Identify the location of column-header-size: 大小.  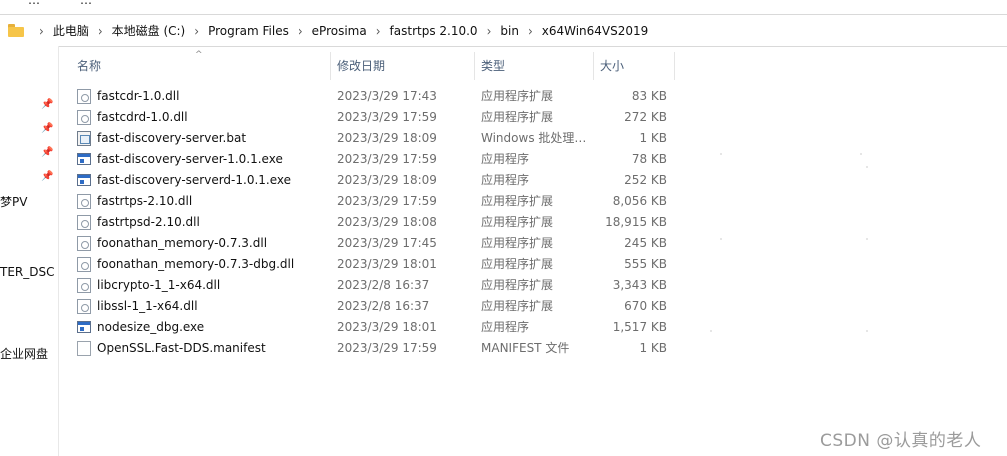
(612, 66).